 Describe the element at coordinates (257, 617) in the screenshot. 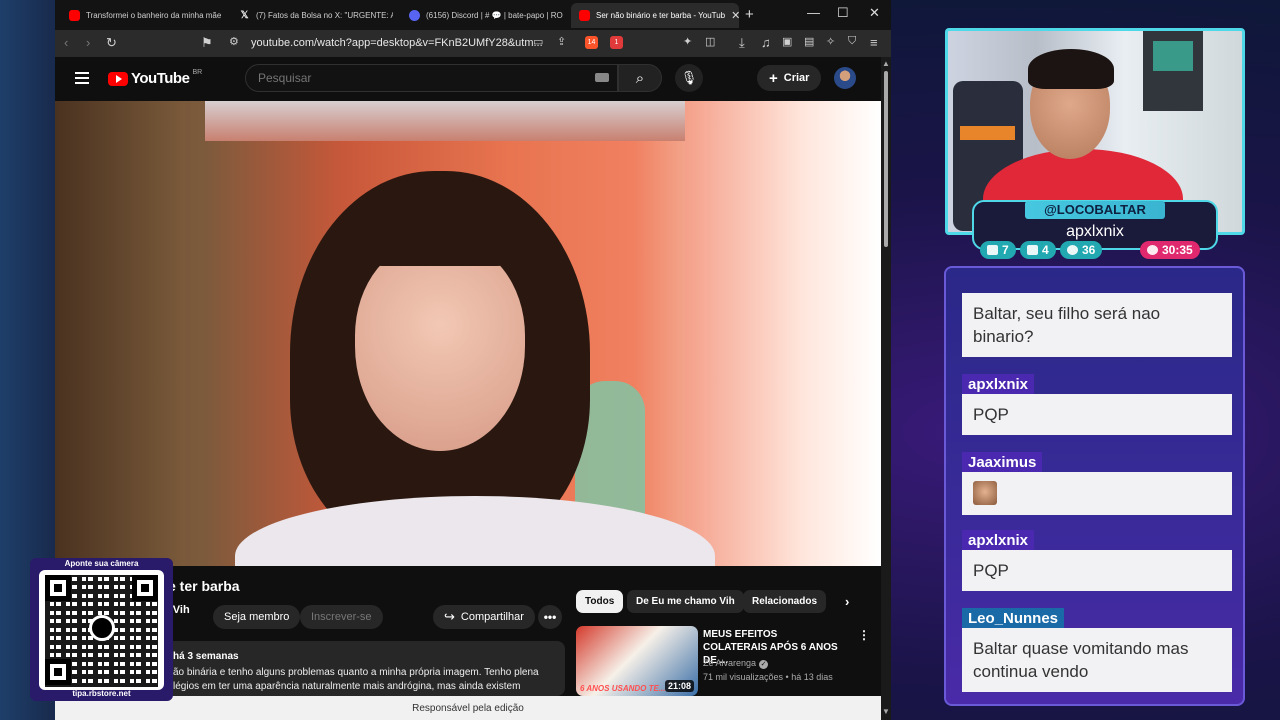

I see `join-membership-button: Seja membro` at that location.